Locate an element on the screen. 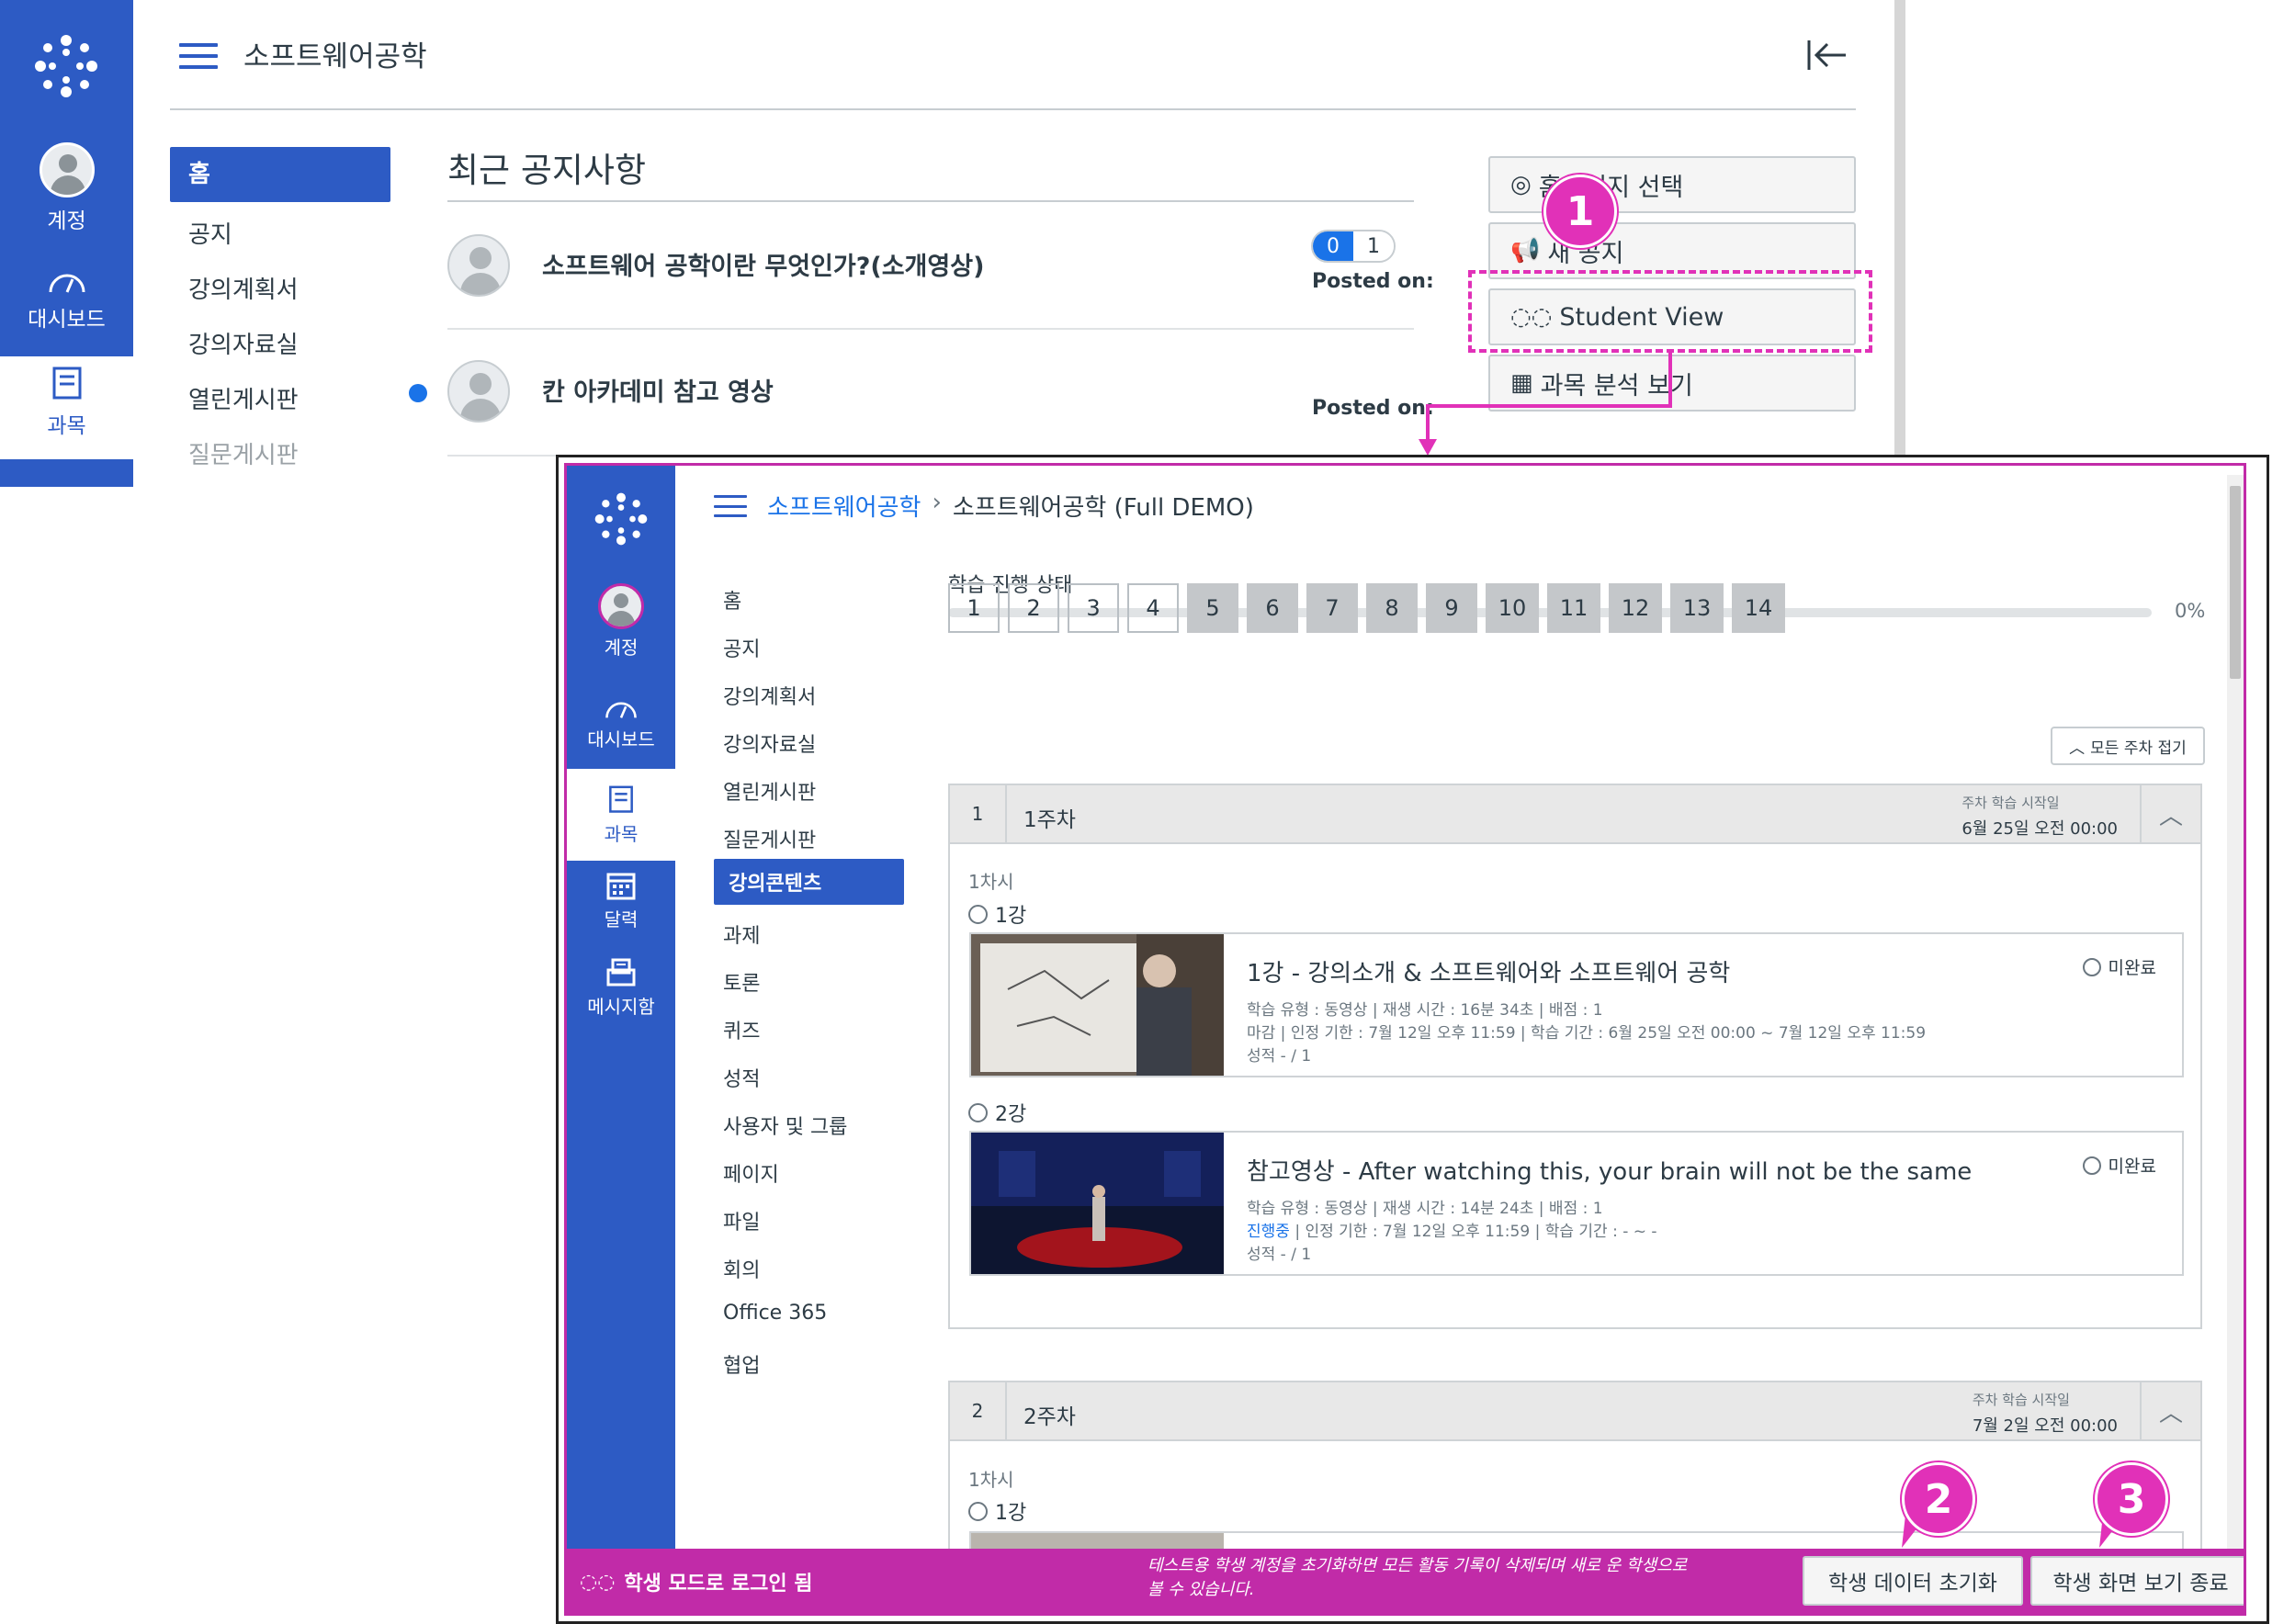  global-nav: 계정 대시보드 과목 달력 메시지함 is located at coordinates (621, 1039).